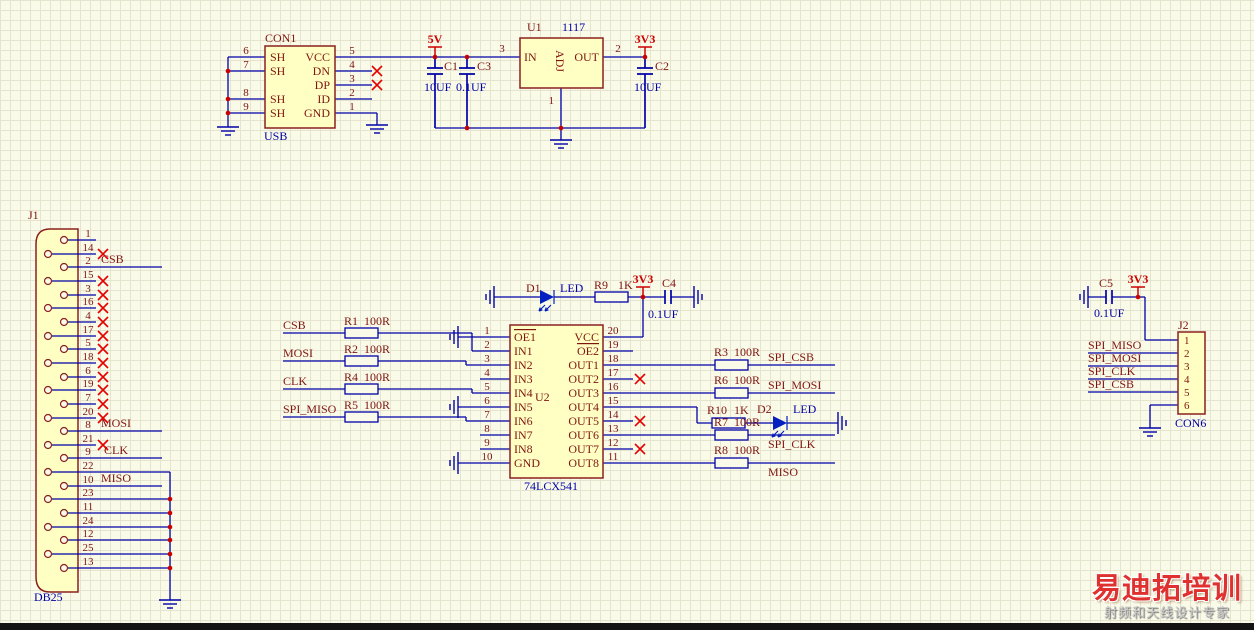 The width and height of the screenshot is (1254, 630). Describe the element at coordinates (523, 393) in the screenshot. I see `buffer-pin-name: IN4` at that location.